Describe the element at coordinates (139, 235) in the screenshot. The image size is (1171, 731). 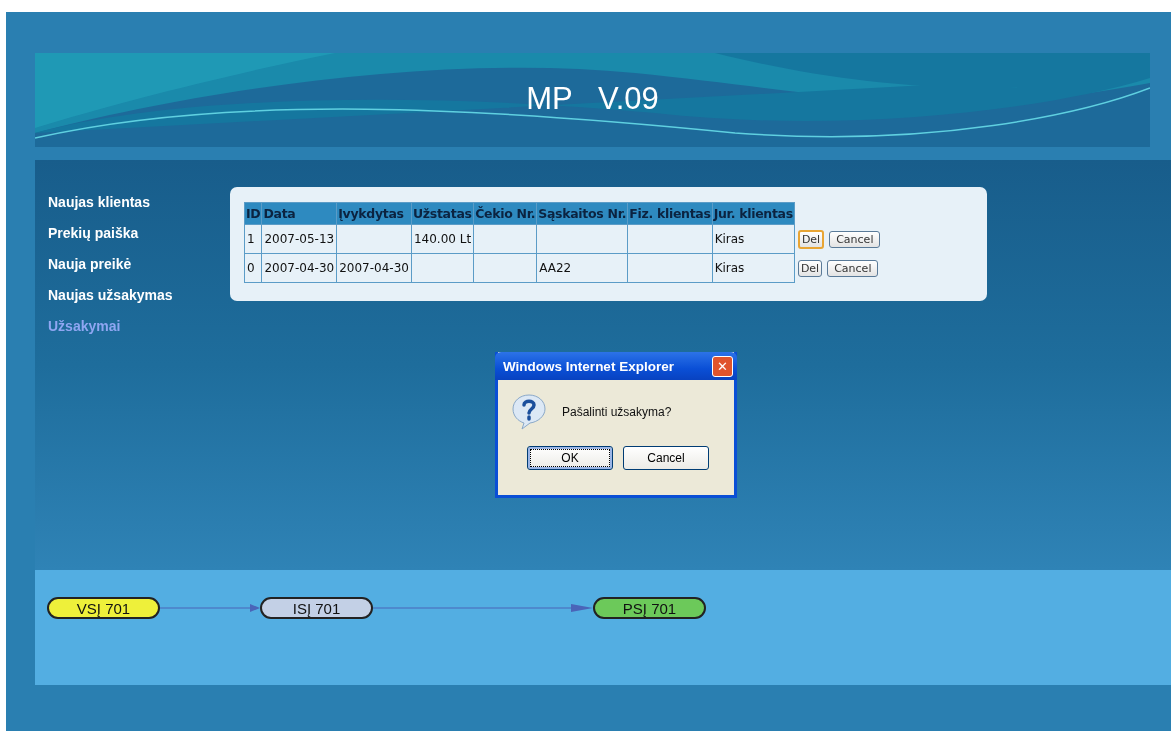
I see `menu-link: Prekių paiška` at that location.